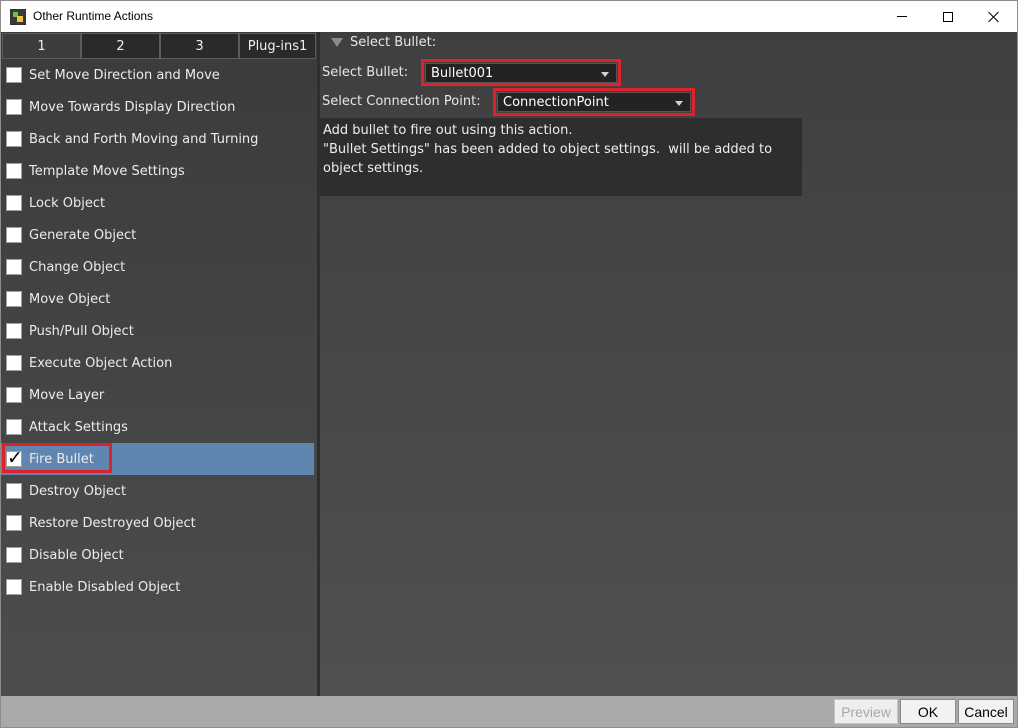  What do you see at coordinates (521, 73) in the screenshot?
I see `select-bullet-dropdown: Bullet001` at bounding box center [521, 73].